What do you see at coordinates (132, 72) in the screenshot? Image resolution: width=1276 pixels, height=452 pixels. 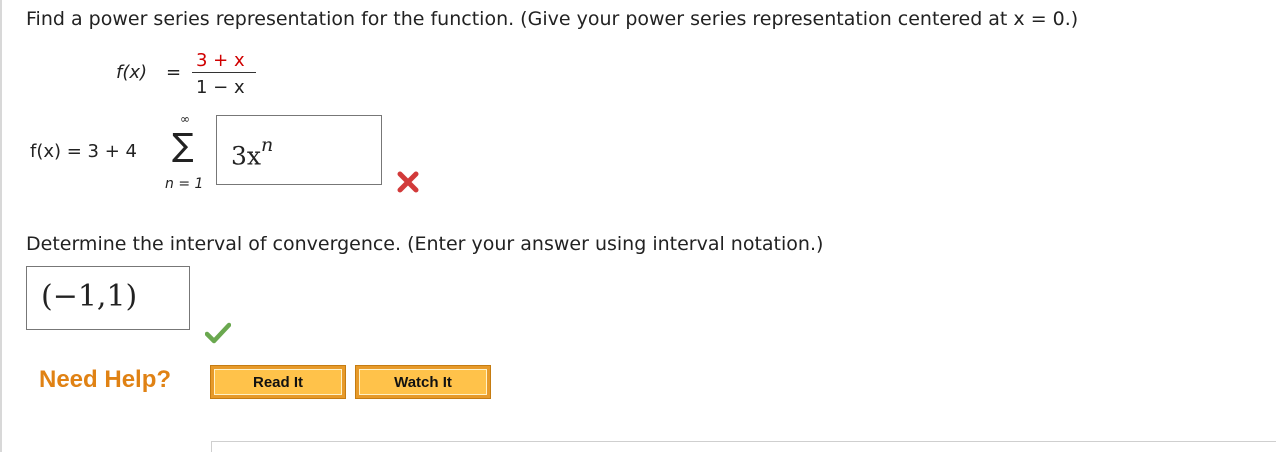 I see `function-lhs: f(x)` at bounding box center [132, 72].